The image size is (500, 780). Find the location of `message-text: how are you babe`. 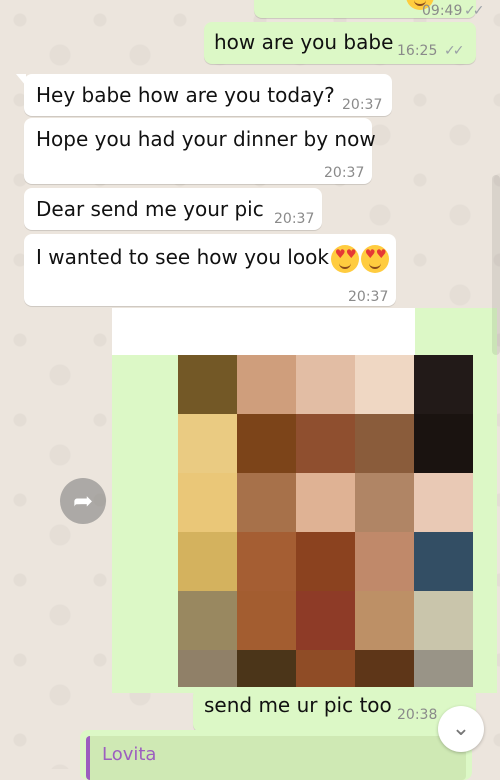

message-text: how are you babe is located at coordinates (304, 42).